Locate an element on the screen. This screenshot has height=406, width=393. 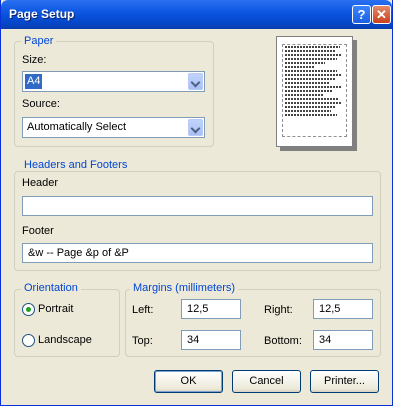
paper-legend: Paper is located at coordinates (39, 41).